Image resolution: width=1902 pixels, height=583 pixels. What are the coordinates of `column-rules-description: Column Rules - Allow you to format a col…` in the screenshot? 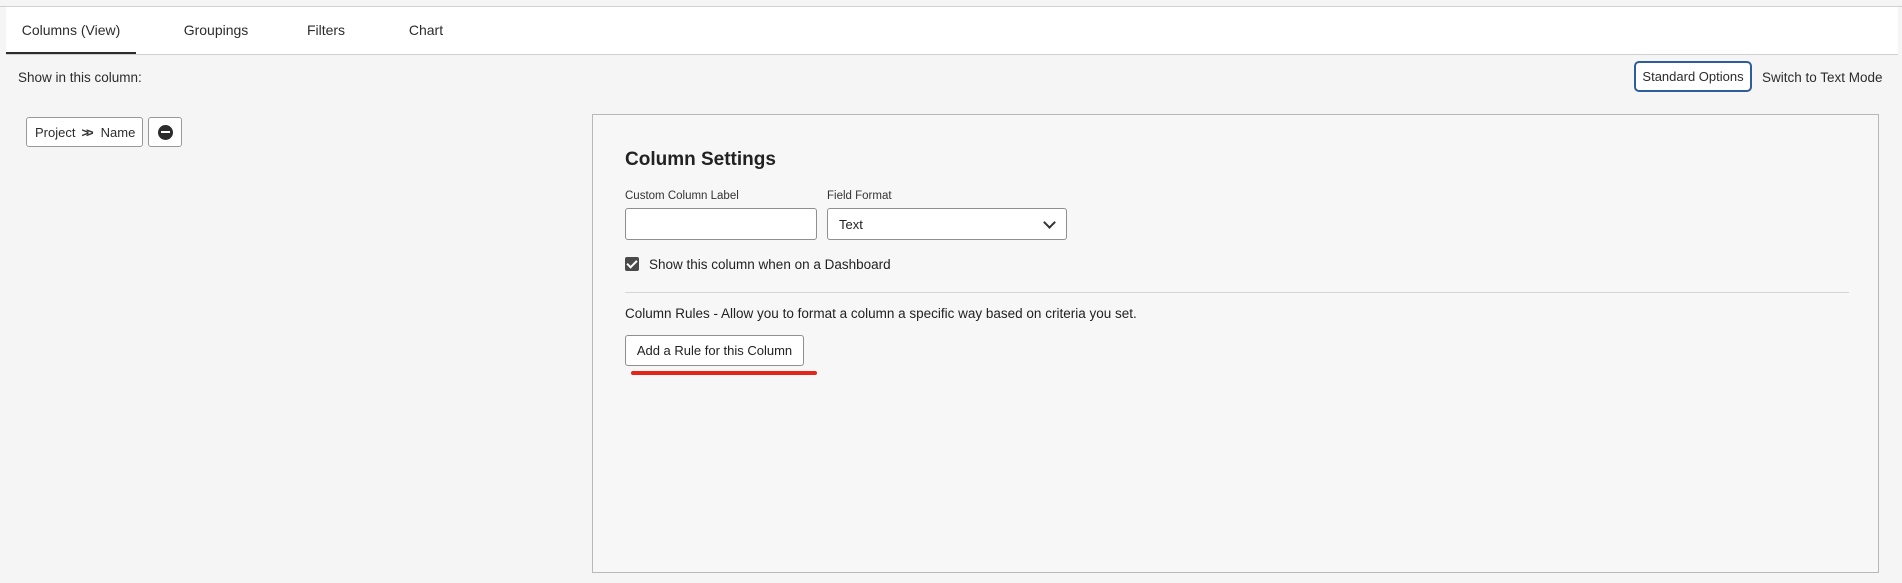 It's located at (881, 313).